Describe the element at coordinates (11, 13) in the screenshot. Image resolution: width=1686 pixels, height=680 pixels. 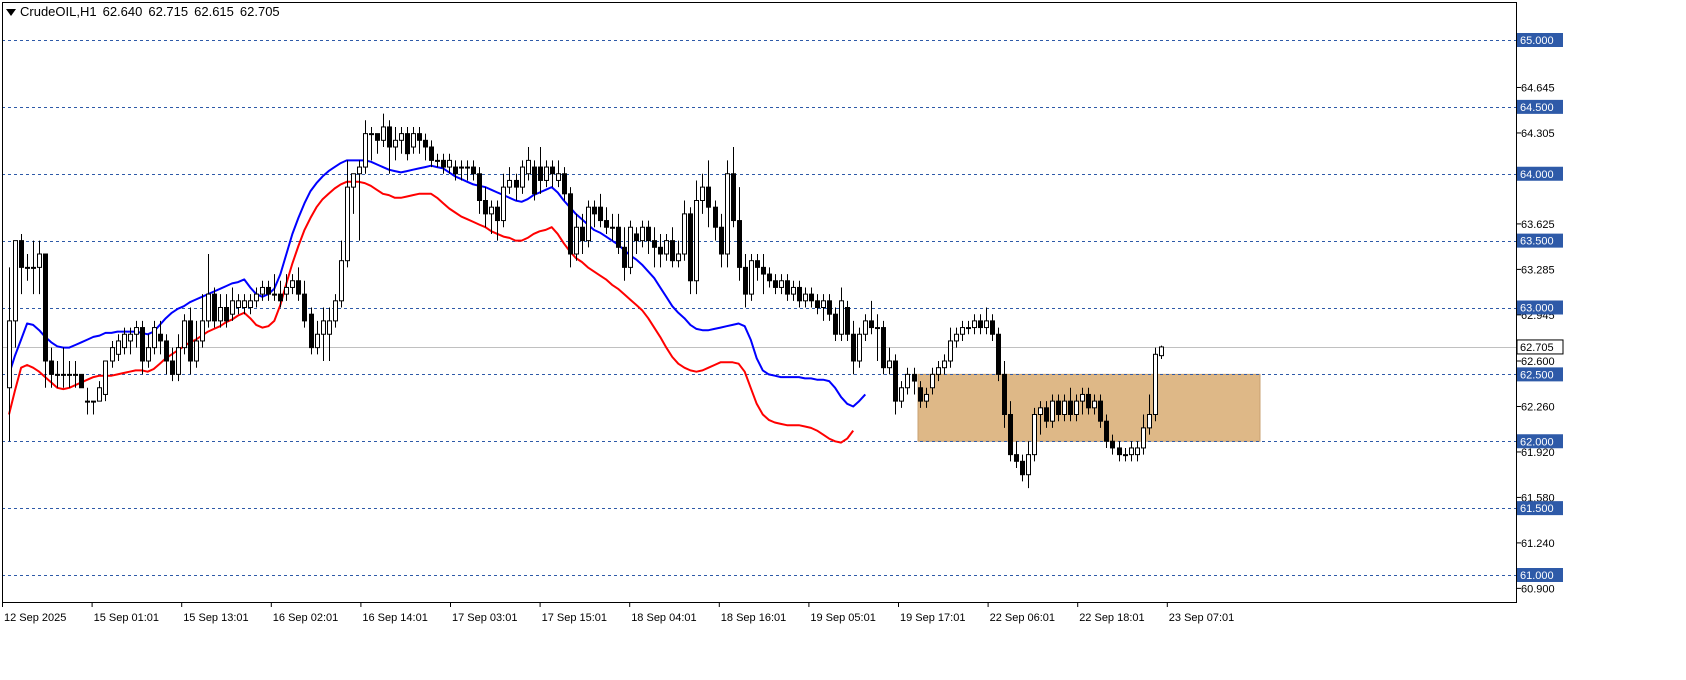
I see `collapse-triangle-icon` at that location.